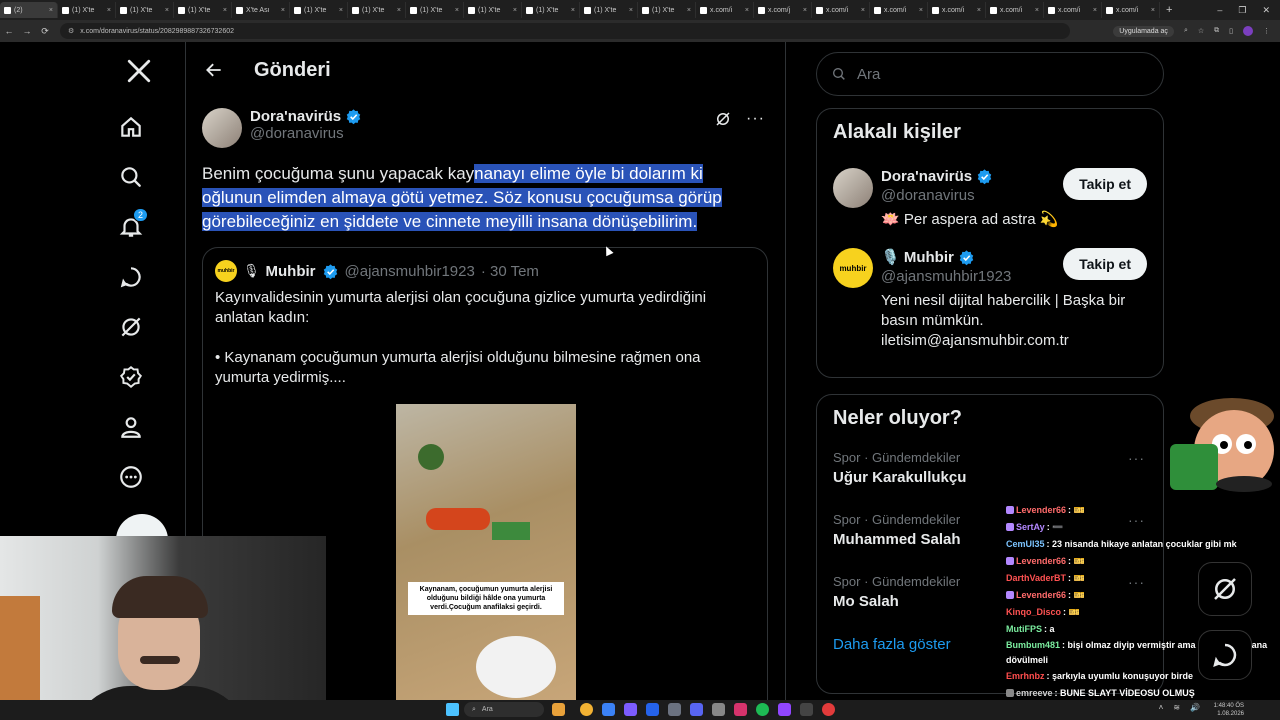 Image resolution: width=1280 pixels, height=720 pixels. Describe the element at coordinates (9, 31) in the screenshot. I see `back-icon: ←` at that location.